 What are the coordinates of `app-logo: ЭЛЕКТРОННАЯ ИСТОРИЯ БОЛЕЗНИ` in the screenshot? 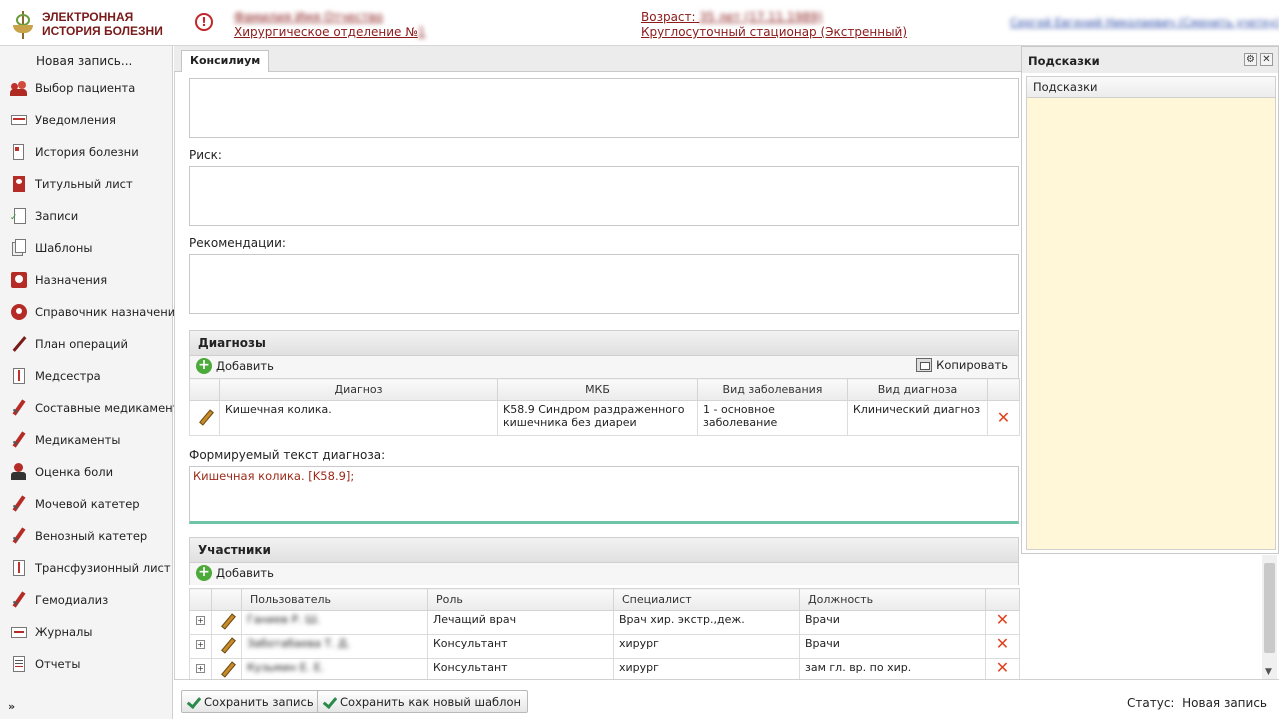 It's located at (92, 24).